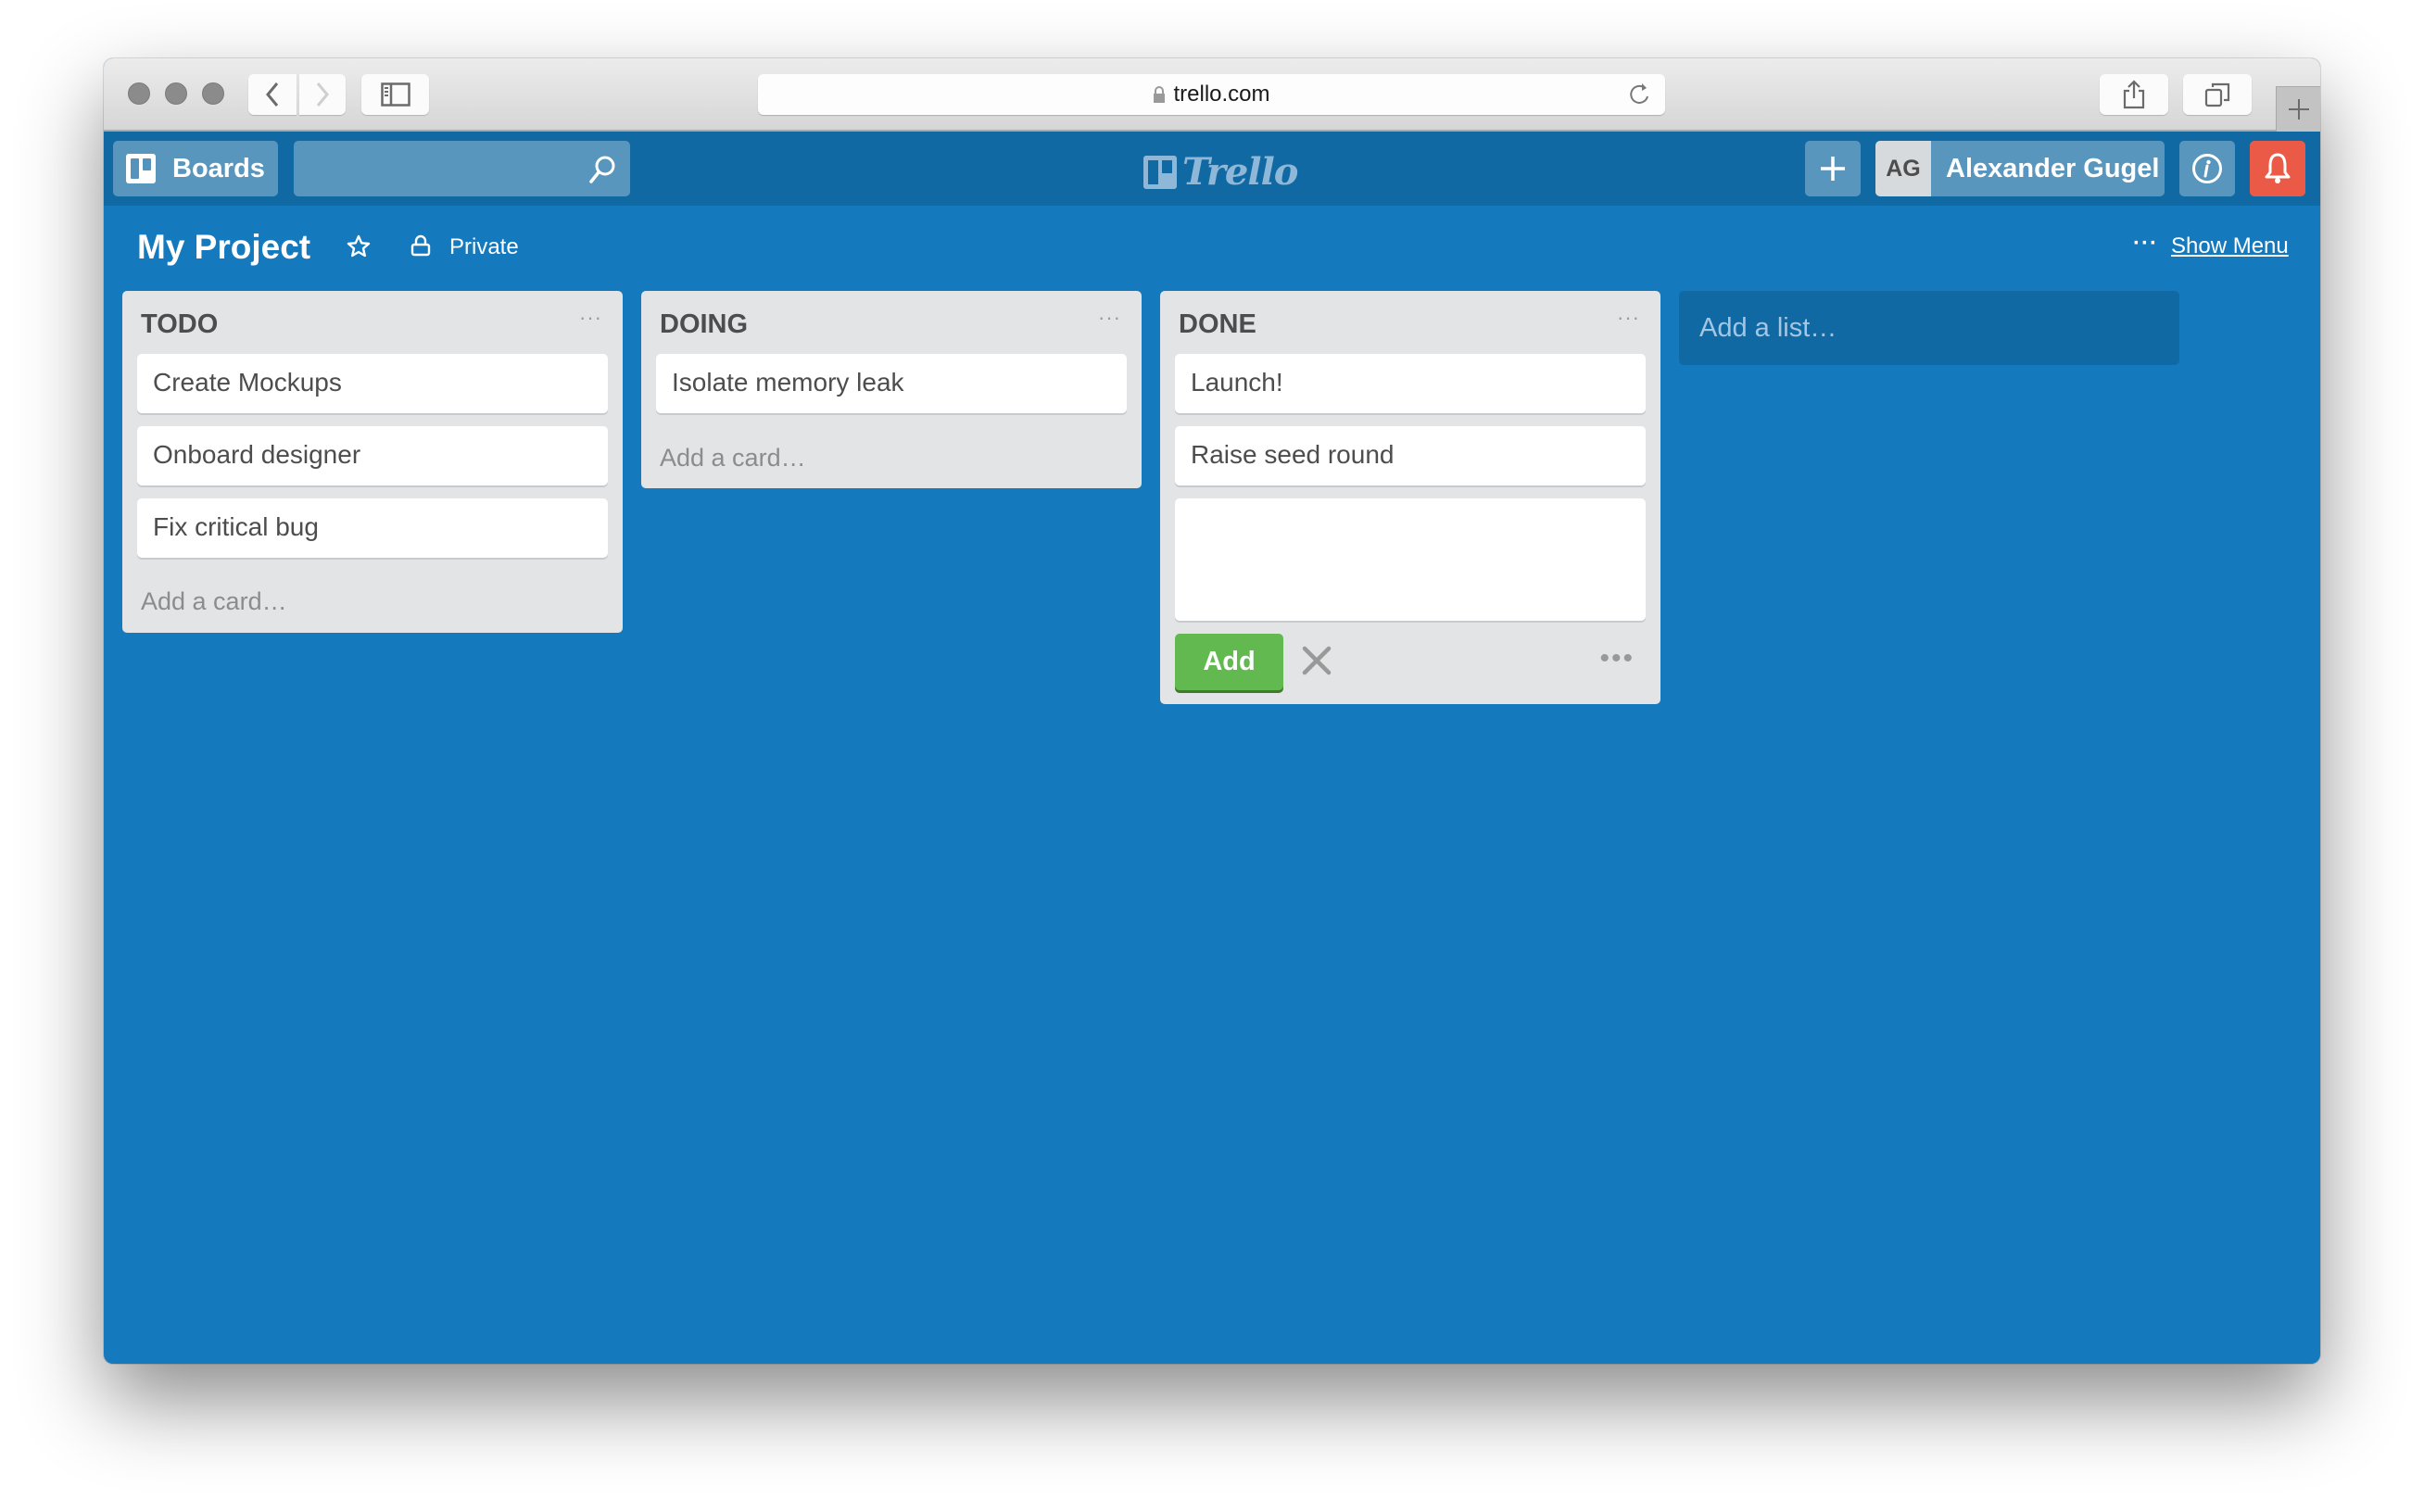 The width and height of the screenshot is (2424, 1512). I want to click on sidebar-icon, so click(395, 94).